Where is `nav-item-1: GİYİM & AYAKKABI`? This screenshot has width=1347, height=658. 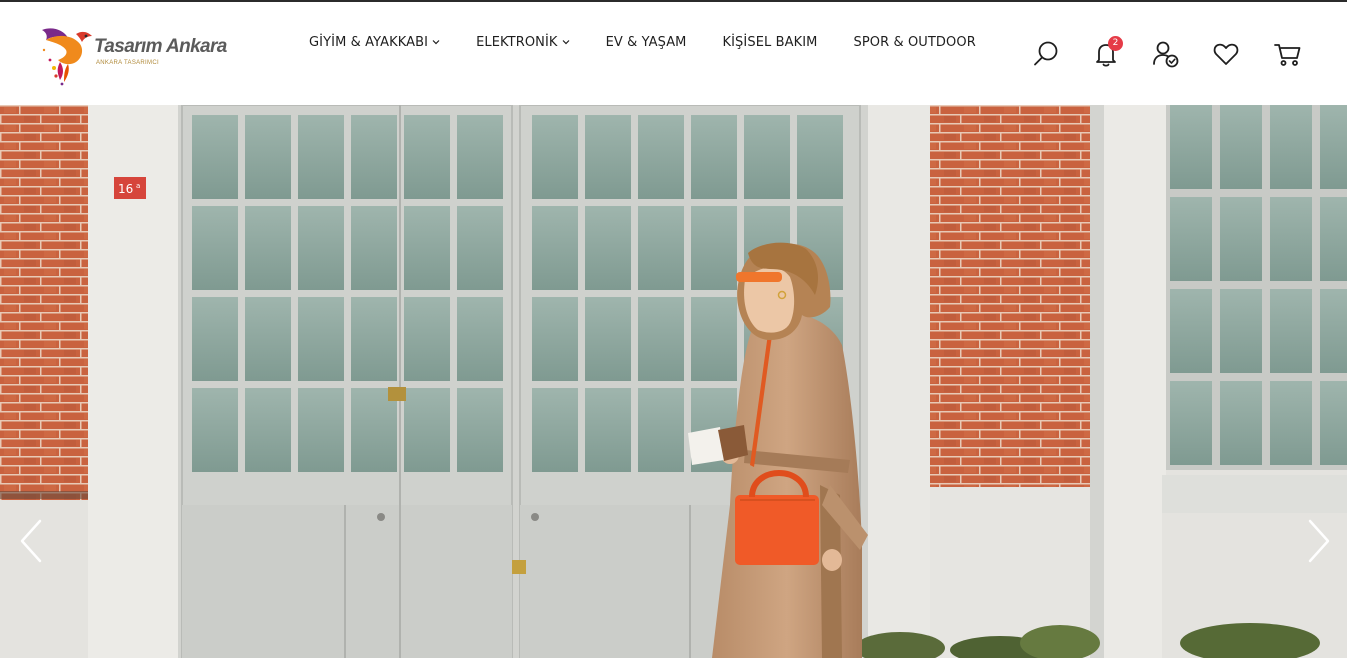 nav-item-1: GİYİM & AYAKKABI is located at coordinates (374, 42).